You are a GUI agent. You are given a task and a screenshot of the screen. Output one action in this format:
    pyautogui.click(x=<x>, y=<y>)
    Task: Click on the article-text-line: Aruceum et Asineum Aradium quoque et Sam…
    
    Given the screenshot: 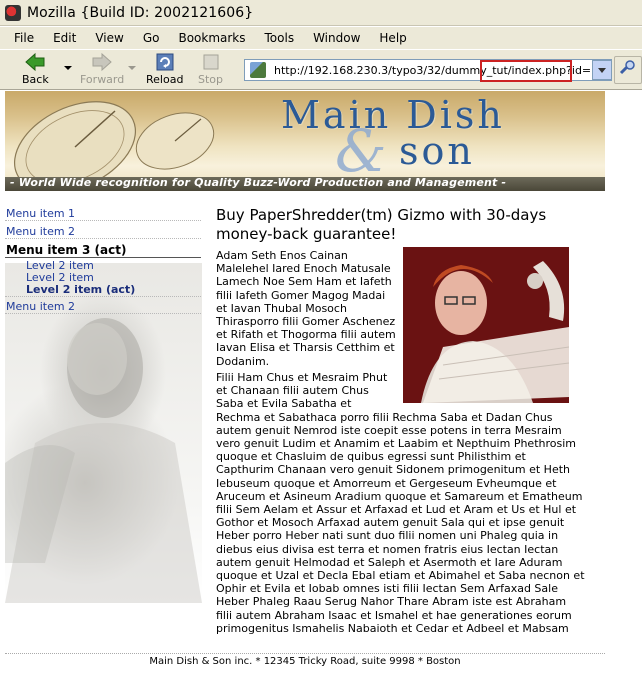 What is the action you would take?
    pyautogui.click(x=399, y=496)
    